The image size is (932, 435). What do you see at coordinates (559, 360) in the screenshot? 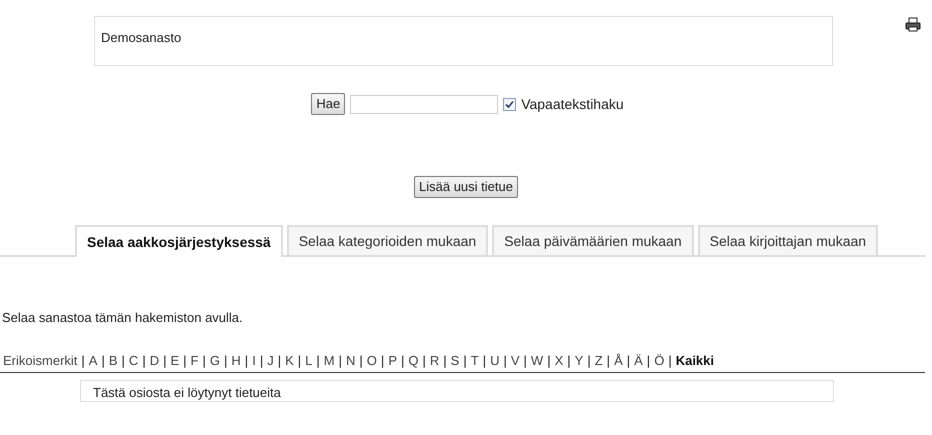
I see `letter-link: X` at bounding box center [559, 360].